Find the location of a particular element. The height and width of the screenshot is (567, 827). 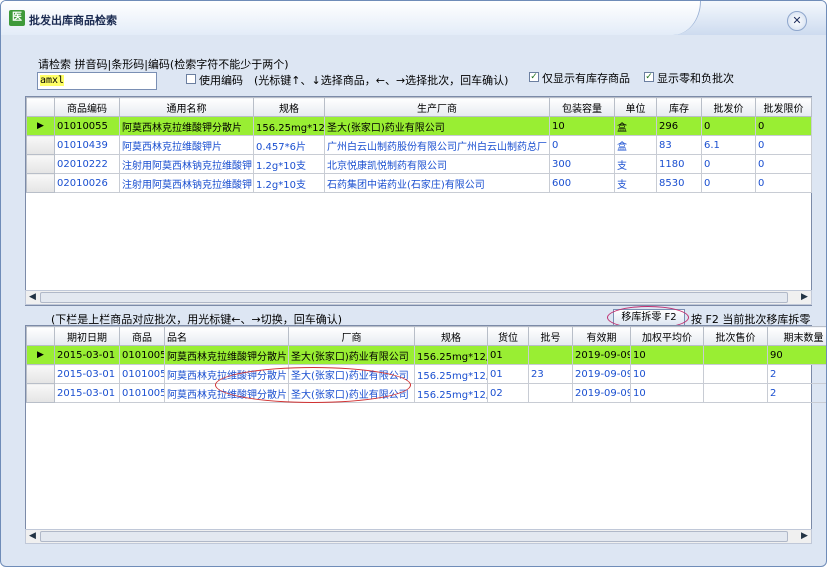

col-header: 通用名称 is located at coordinates (186, 107).